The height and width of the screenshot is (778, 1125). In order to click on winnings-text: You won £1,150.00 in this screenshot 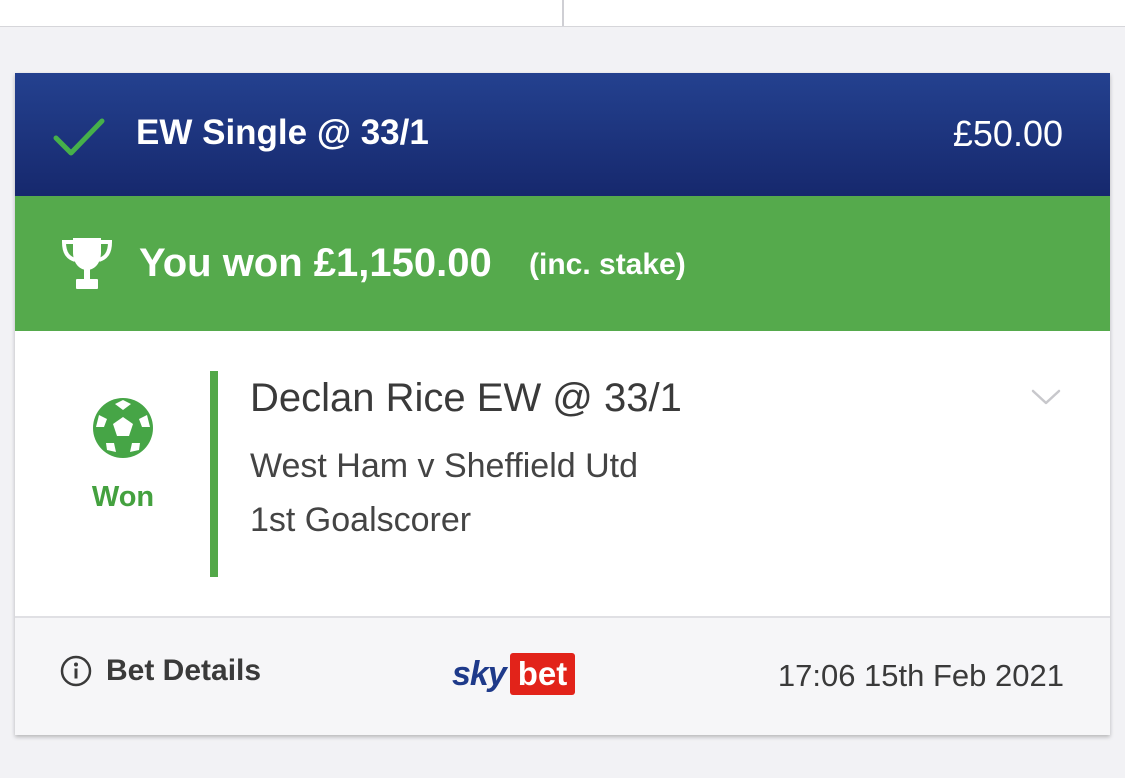, I will do `click(315, 263)`.